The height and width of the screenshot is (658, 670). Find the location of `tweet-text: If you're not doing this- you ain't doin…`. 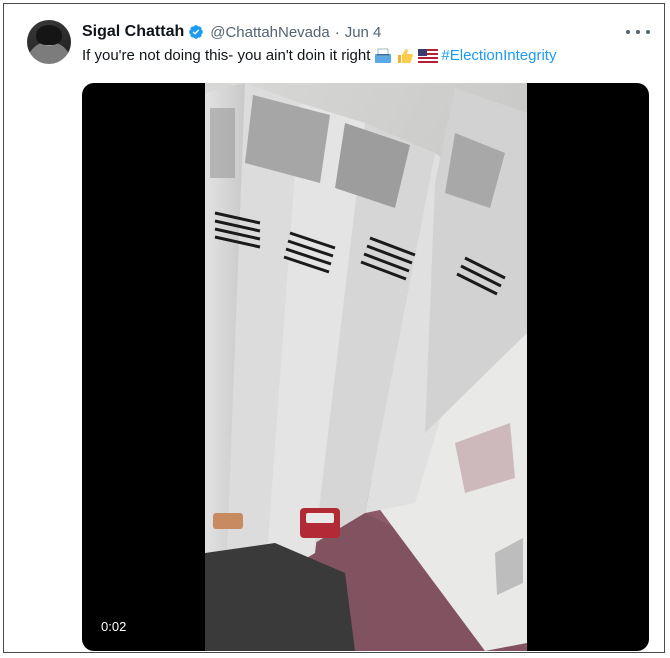

tweet-text: If you're not doing this- you ain't doin… is located at coordinates (319, 55).